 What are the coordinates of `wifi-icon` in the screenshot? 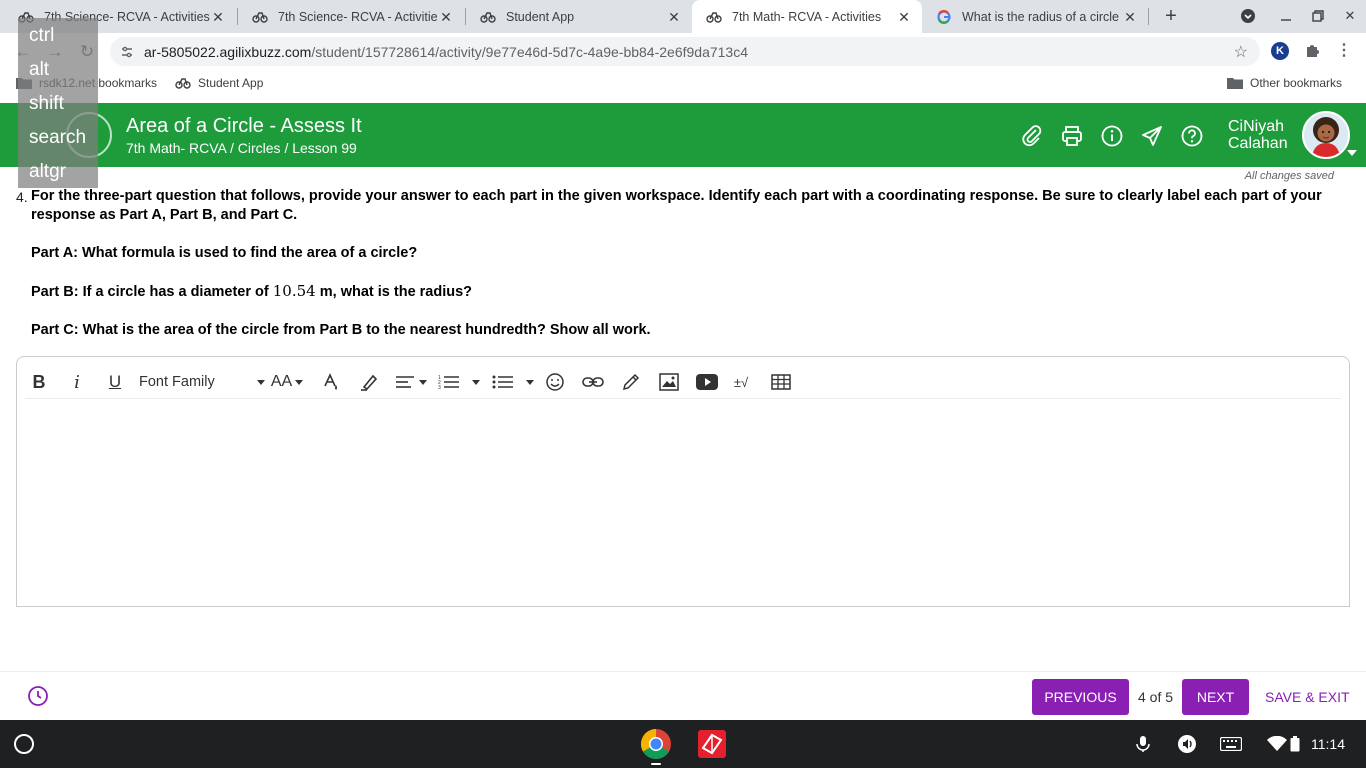 It's located at (1277, 744).